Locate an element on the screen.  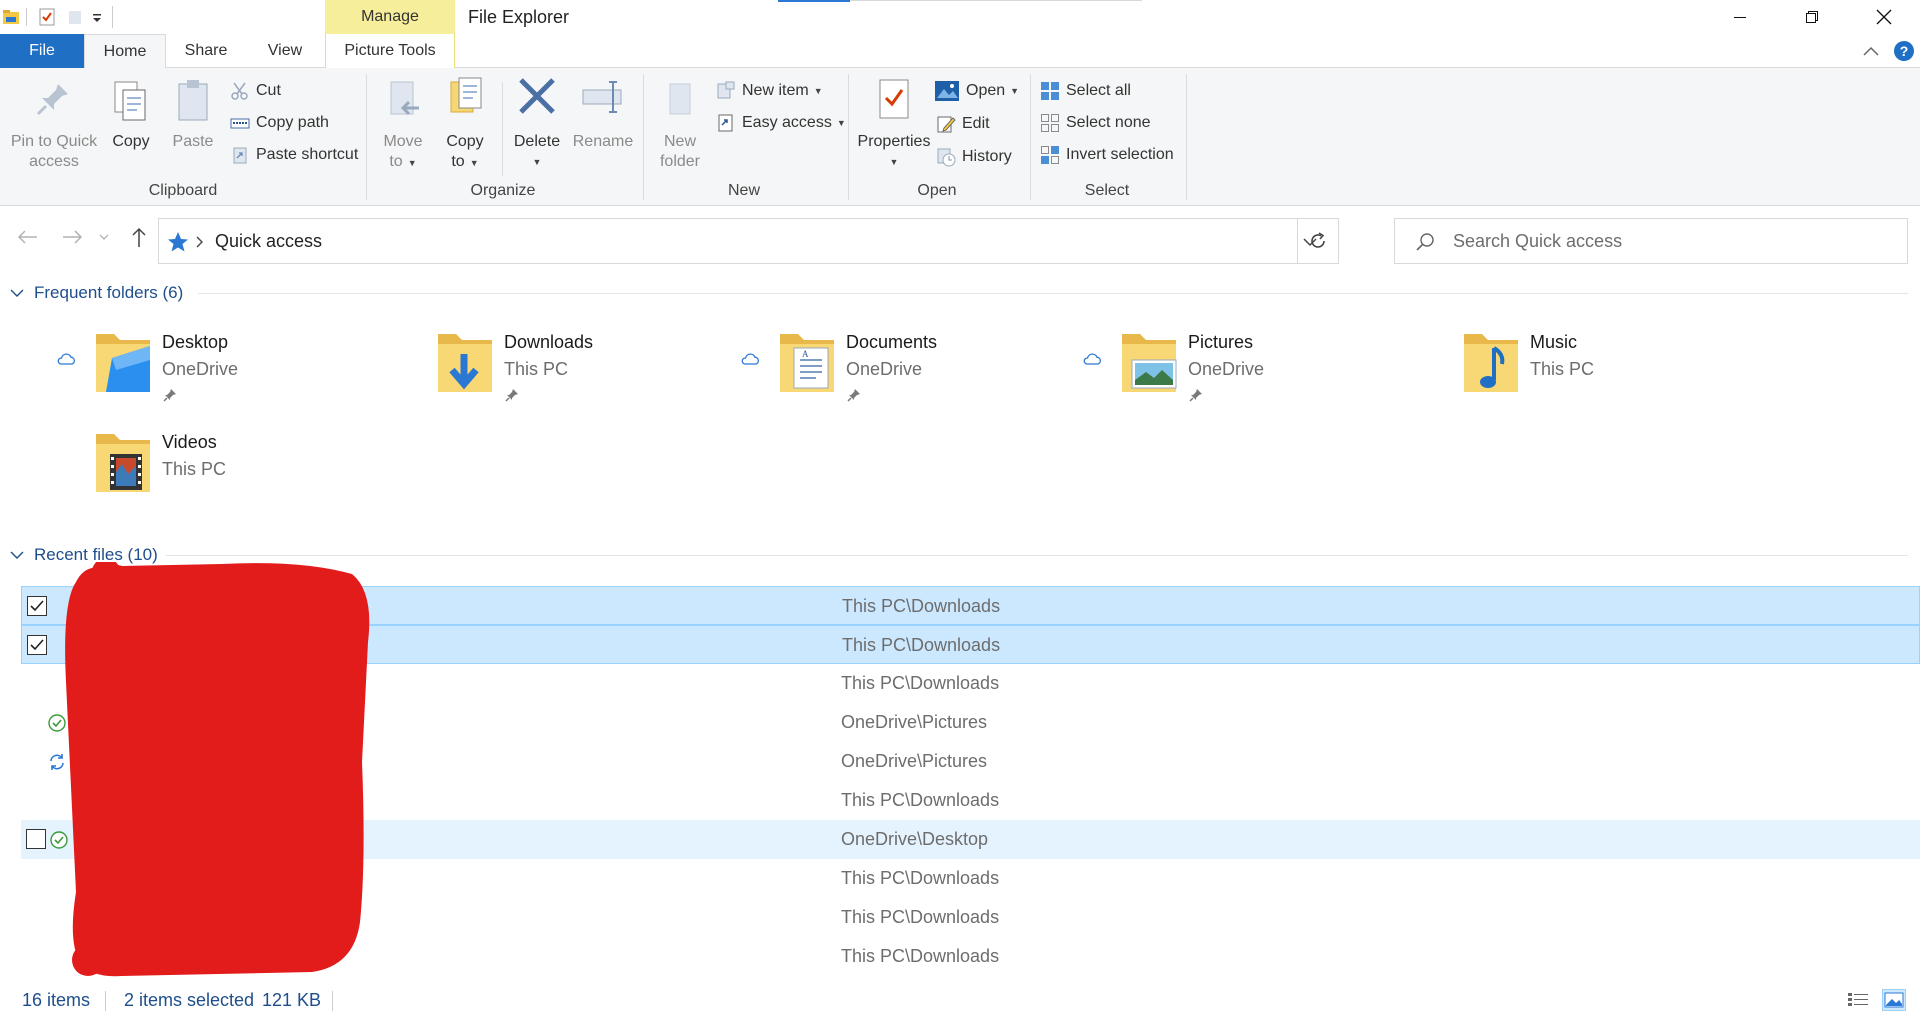
tab-home: Home is located at coordinates (125, 51).